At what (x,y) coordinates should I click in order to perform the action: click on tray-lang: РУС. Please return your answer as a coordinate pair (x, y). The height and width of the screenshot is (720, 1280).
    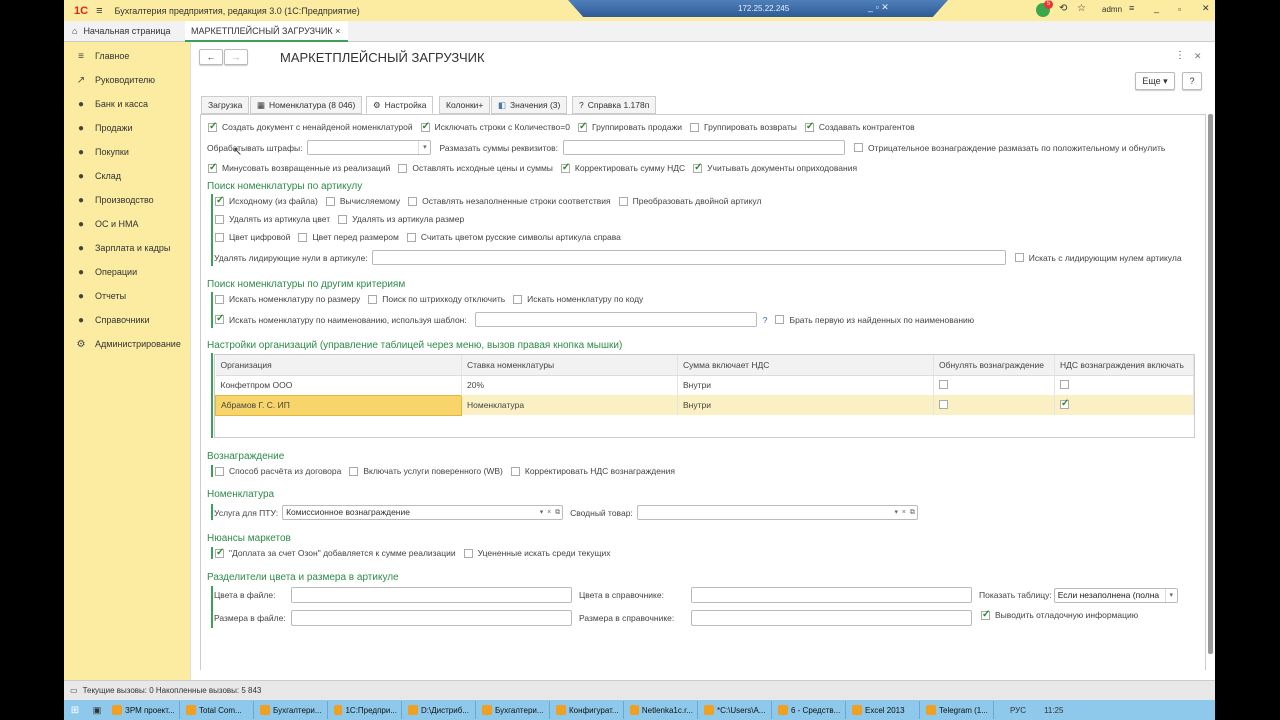
    Looking at the image, I should click on (1018, 710).